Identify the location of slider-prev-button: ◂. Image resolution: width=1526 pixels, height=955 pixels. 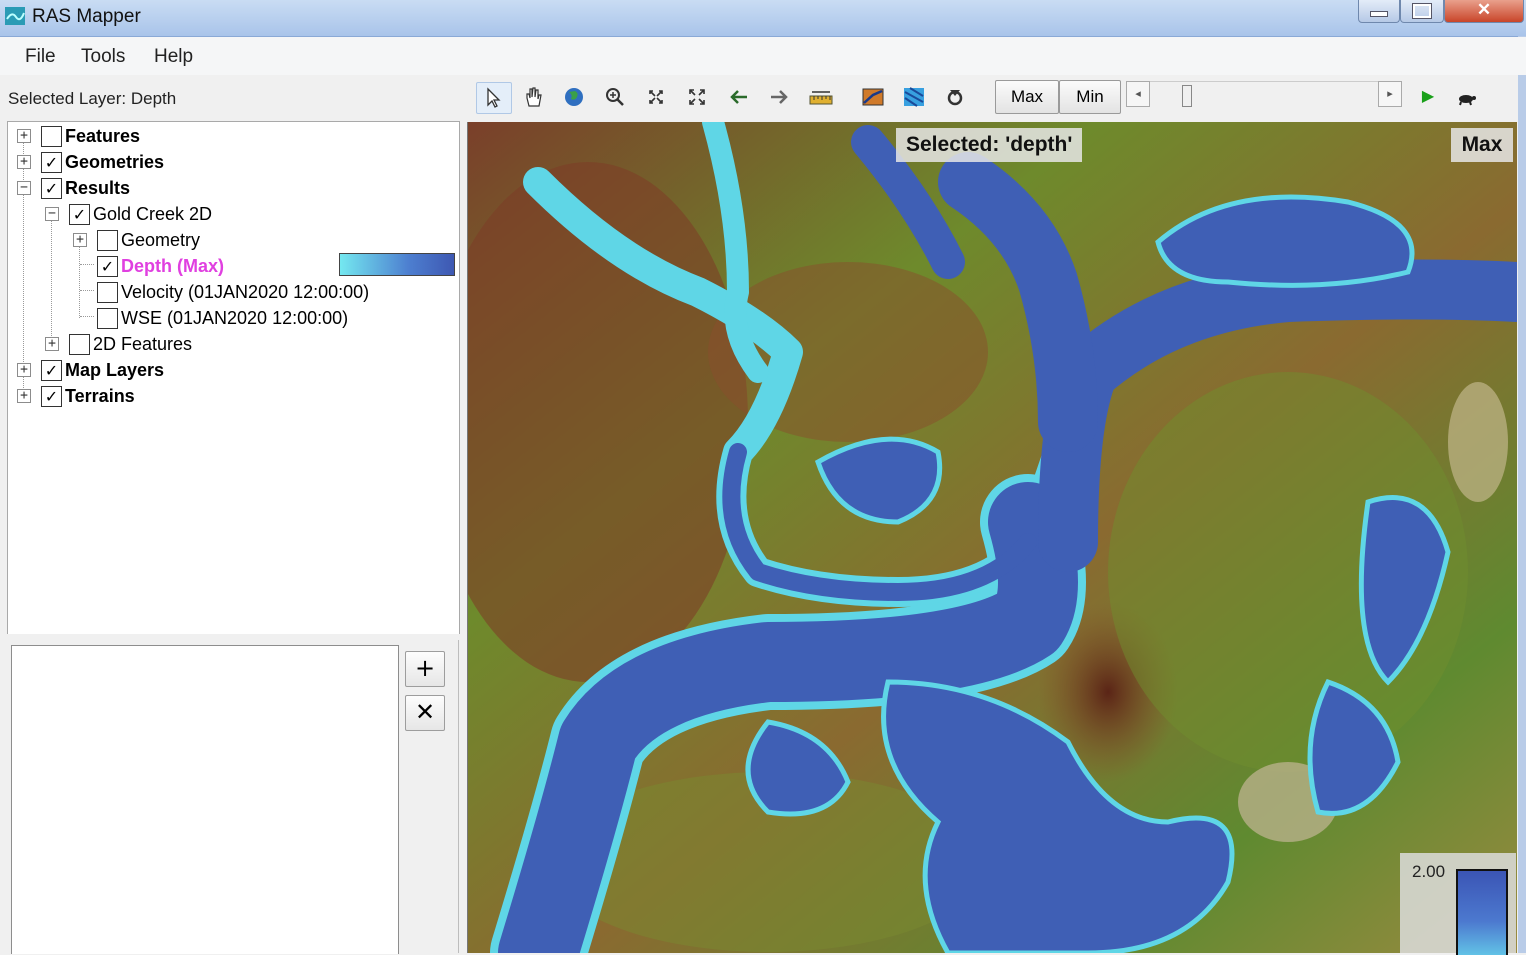
(1138, 94).